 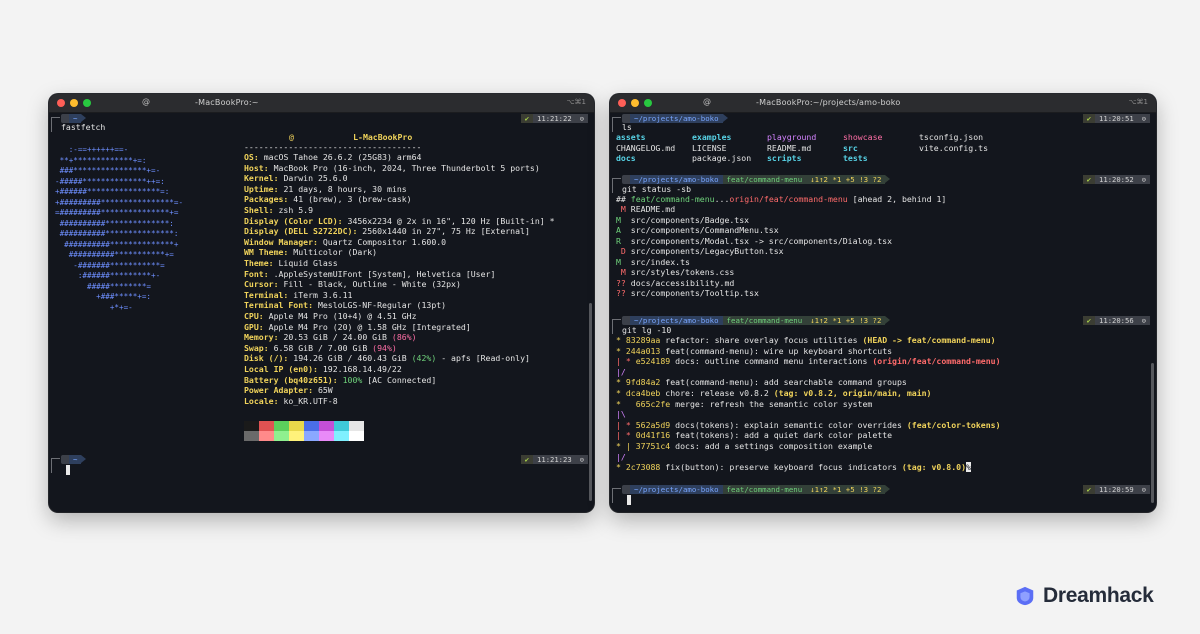 What do you see at coordinates (771, 361) in the screenshot?
I see `commit-message: docs: outline command menu interactions` at bounding box center [771, 361].